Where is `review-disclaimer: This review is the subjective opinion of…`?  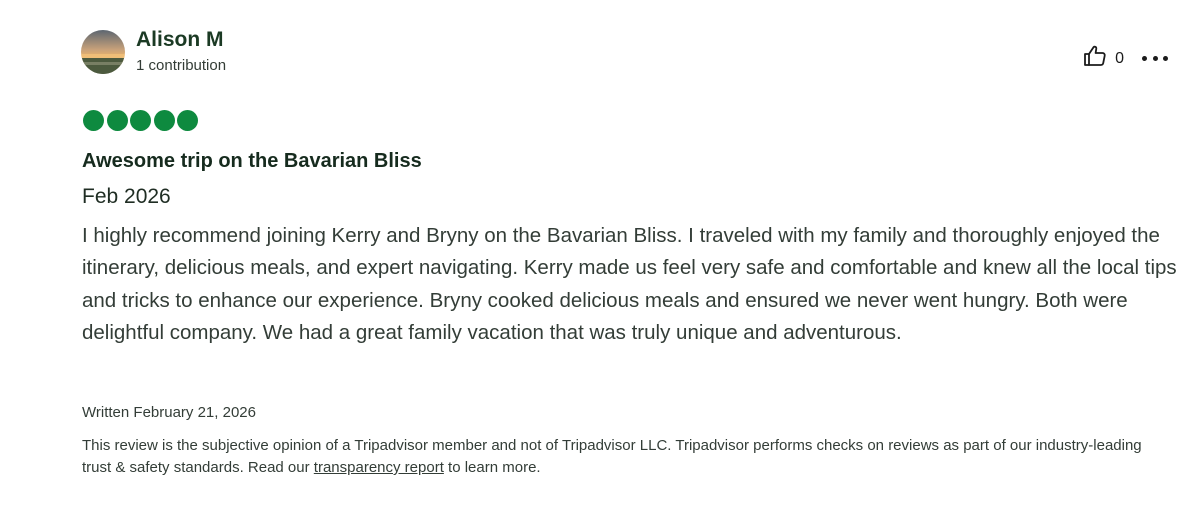
review-disclaimer: This review is the subjective opinion of… is located at coordinates (612, 457).